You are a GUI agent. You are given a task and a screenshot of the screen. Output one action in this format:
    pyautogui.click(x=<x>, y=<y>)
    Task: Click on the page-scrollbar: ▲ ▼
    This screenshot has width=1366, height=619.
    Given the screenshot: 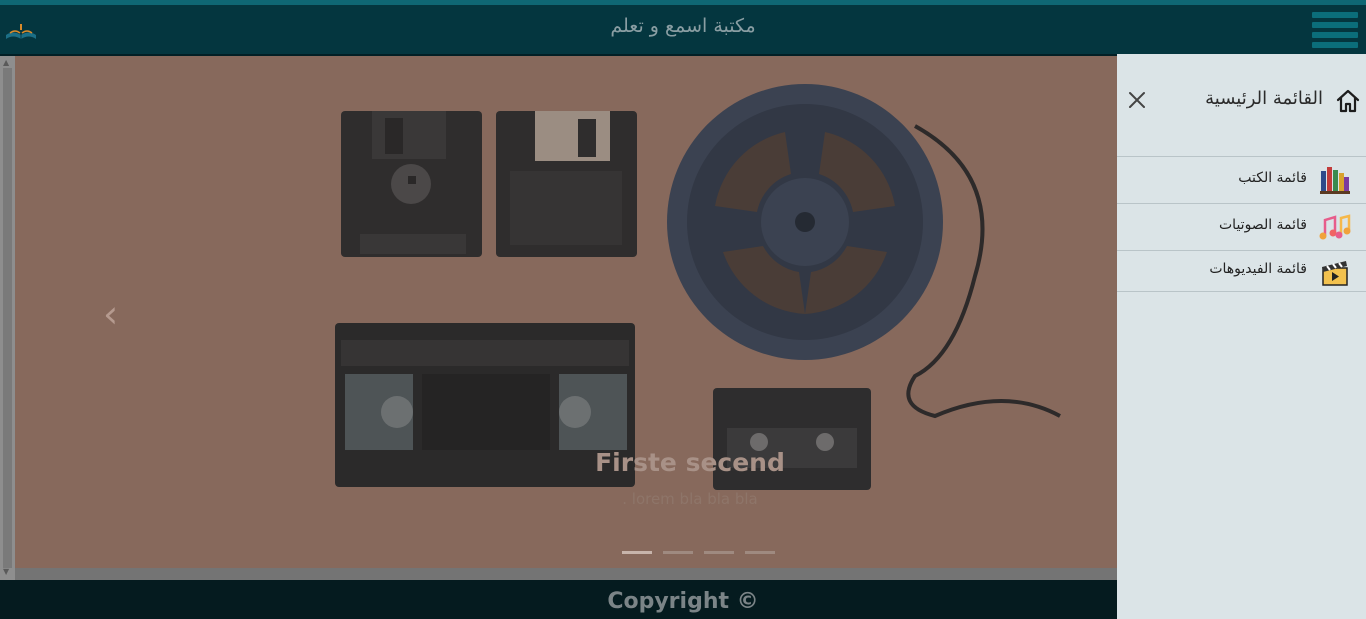 What is the action you would take?
    pyautogui.click(x=7, y=318)
    